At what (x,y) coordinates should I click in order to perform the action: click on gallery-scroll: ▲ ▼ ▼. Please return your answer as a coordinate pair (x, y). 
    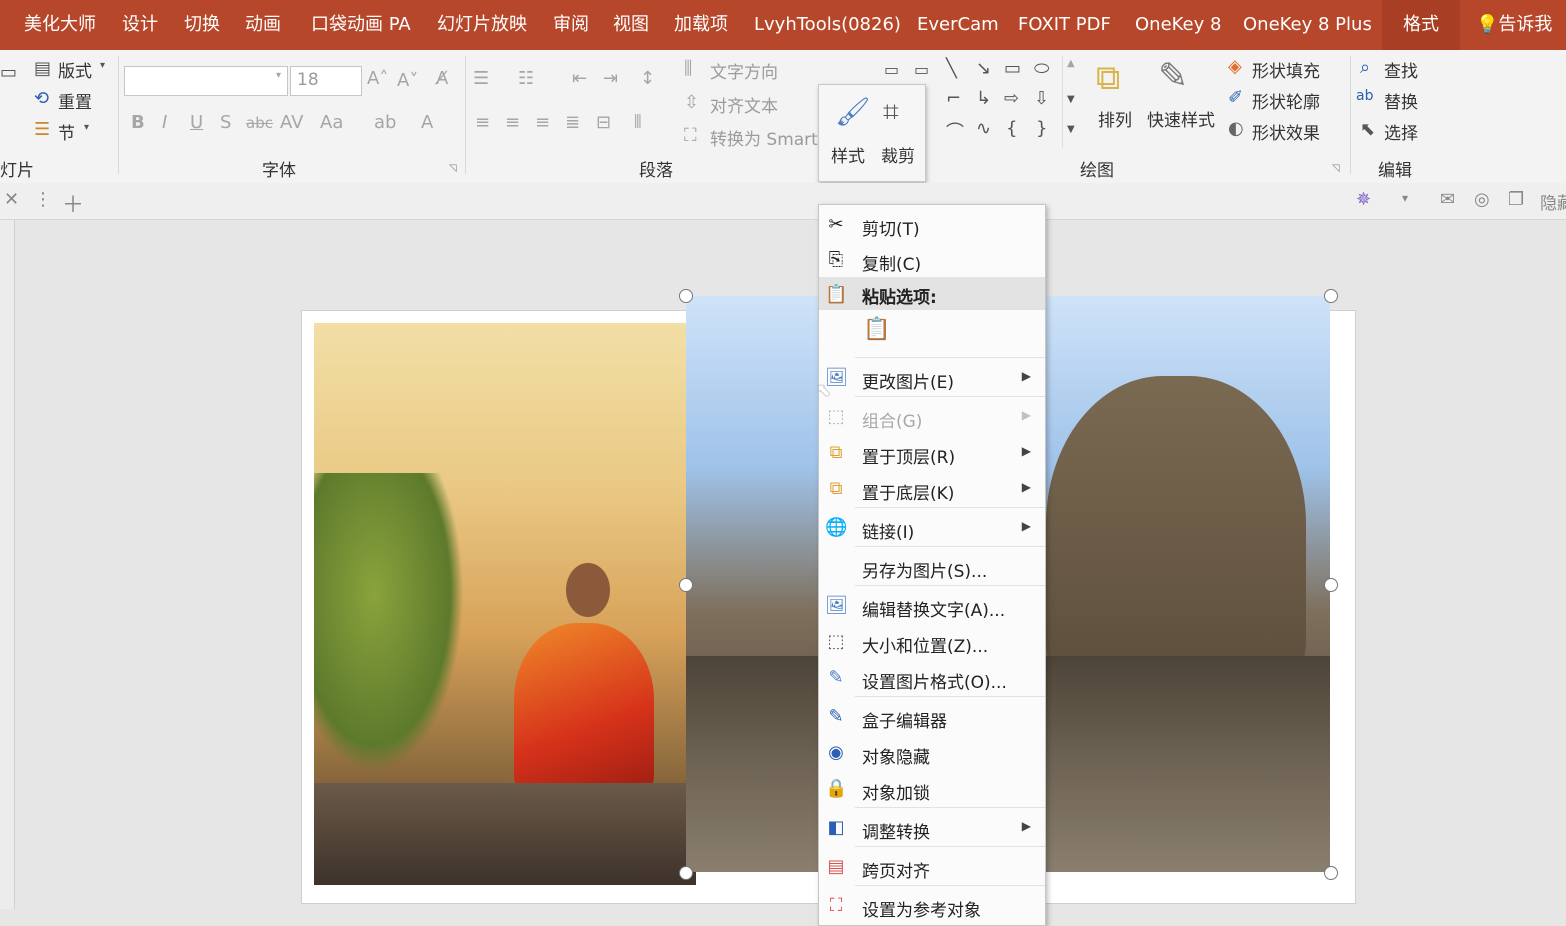
    Looking at the image, I should click on (1071, 102).